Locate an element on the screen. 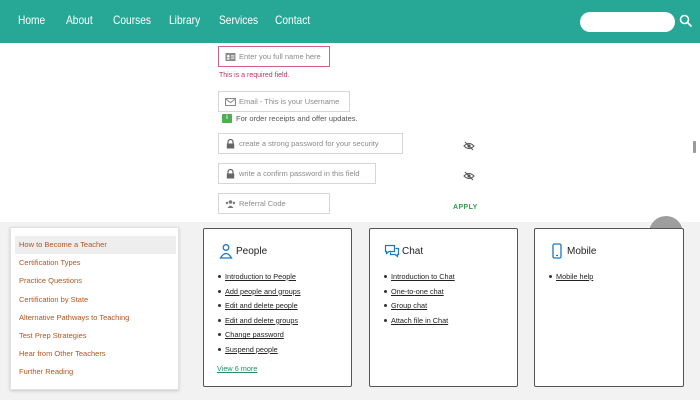 The width and height of the screenshot is (700, 400). chat-link: Group chat is located at coordinates (409, 305).